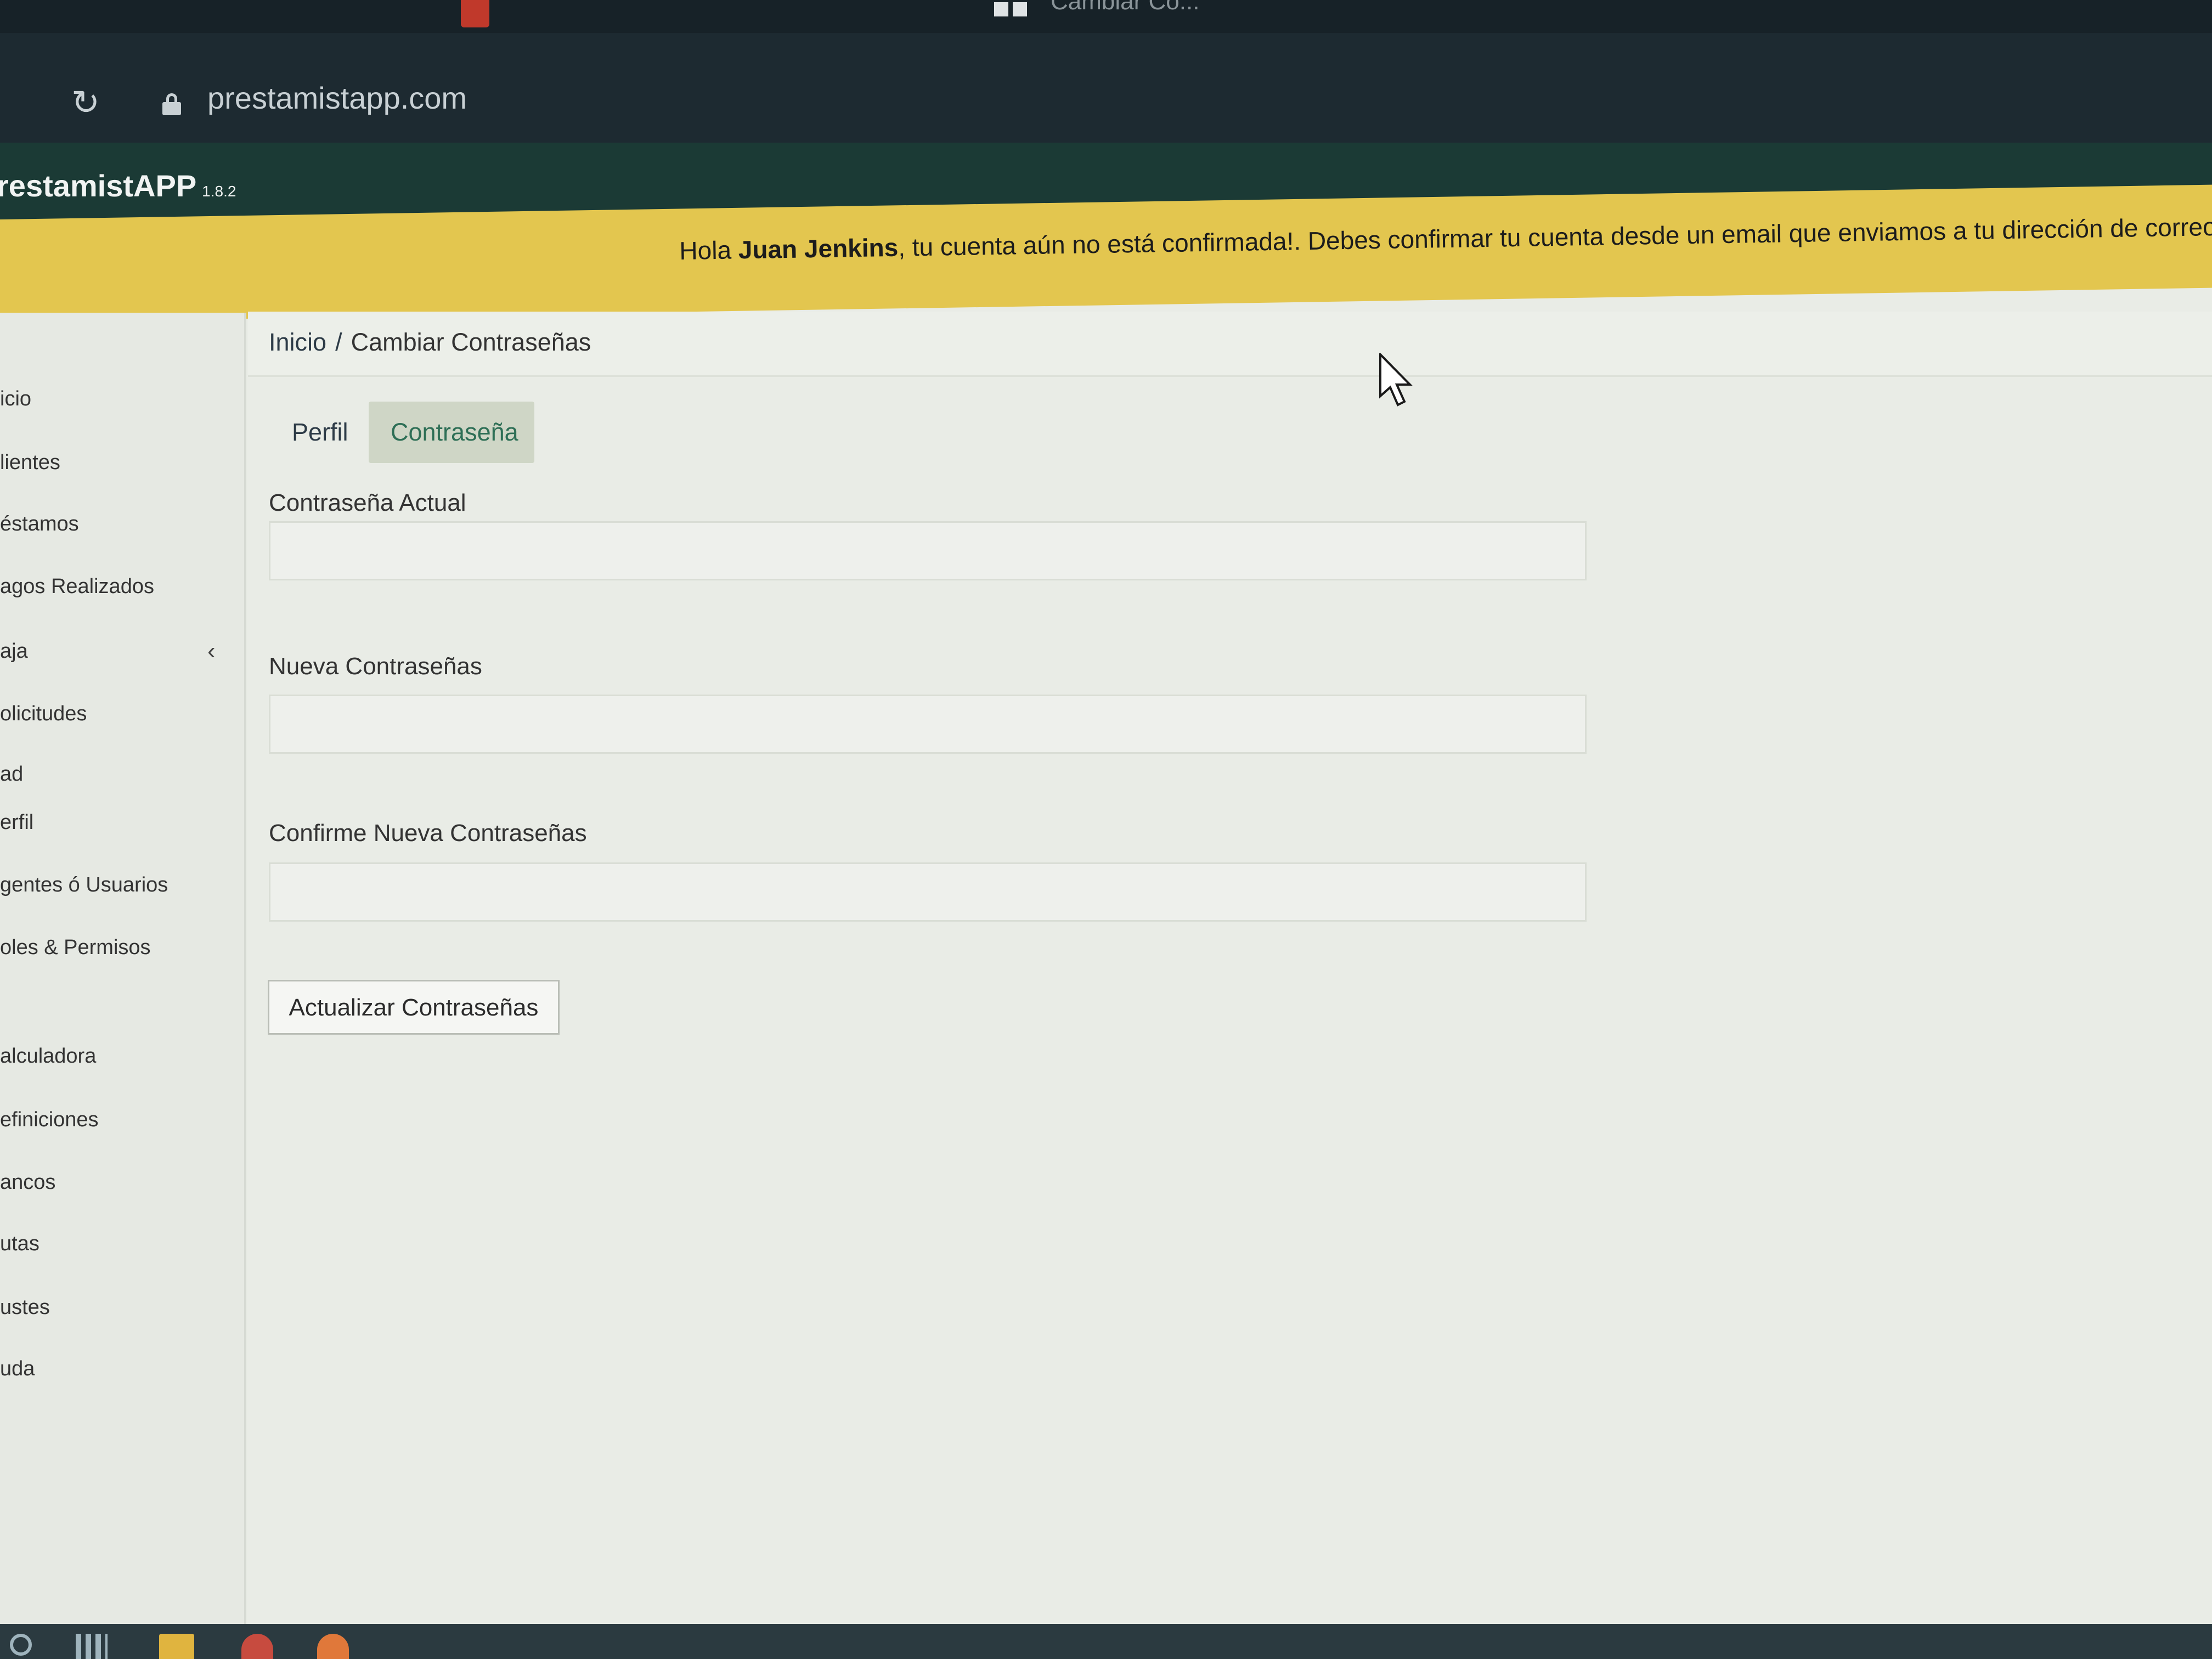 The height and width of the screenshot is (1659, 2212). Describe the element at coordinates (76, 948) in the screenshot. I see `sidebar-item-roles-permisos: oles & Permisos` at that location.